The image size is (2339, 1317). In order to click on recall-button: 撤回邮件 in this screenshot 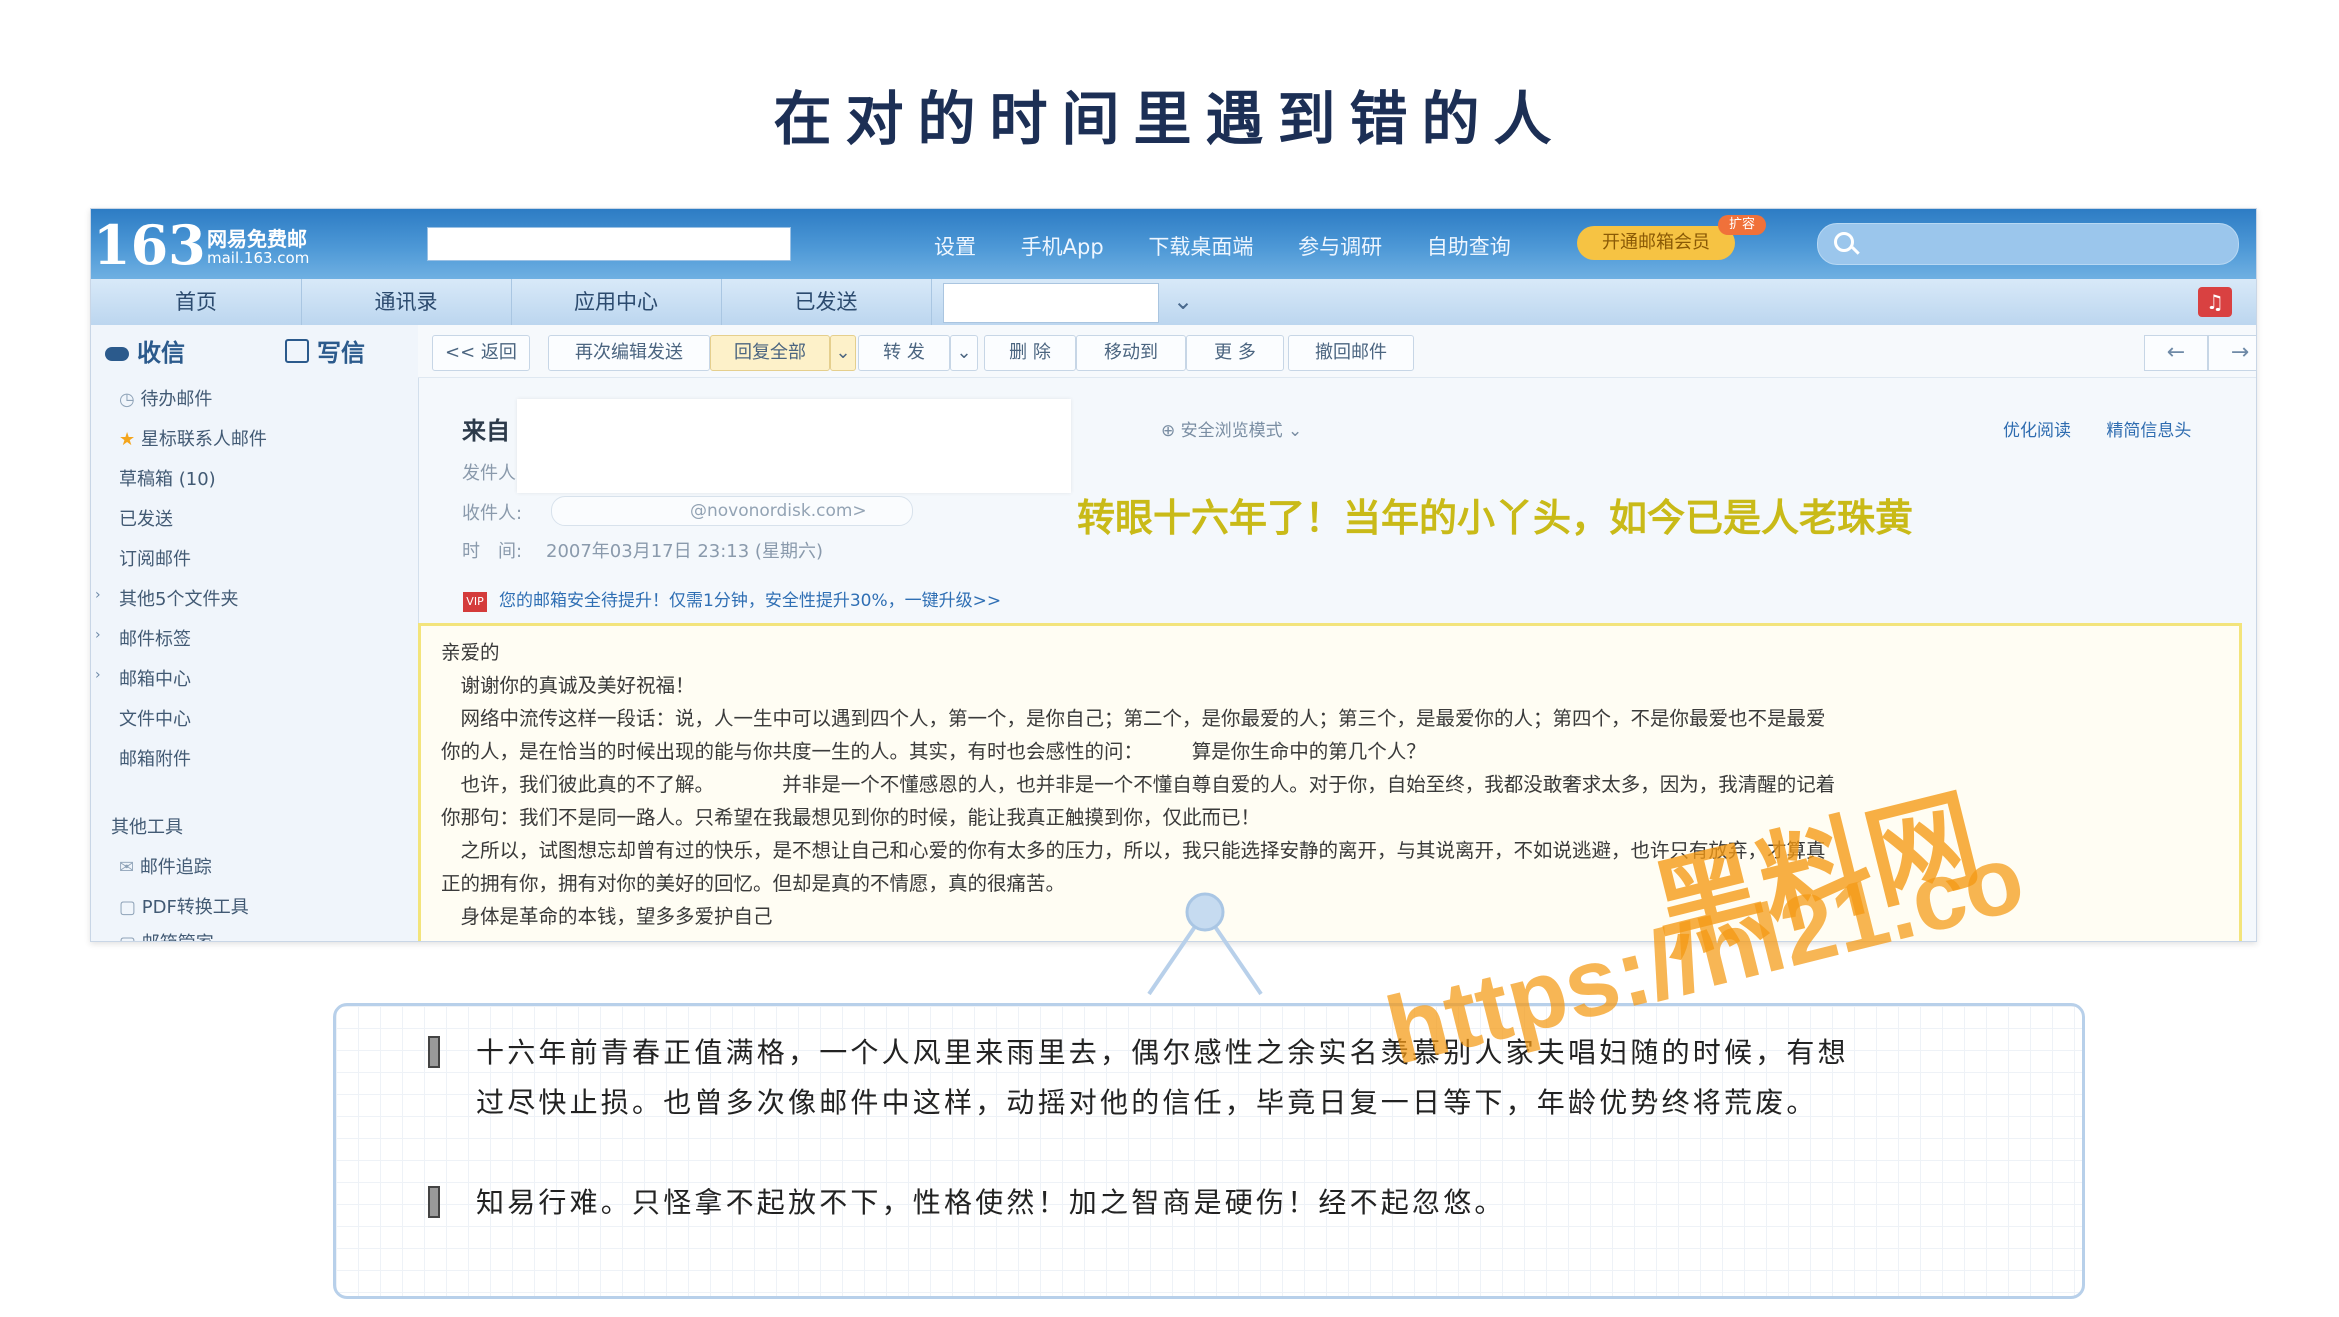, I will do `click(1351, 353)`.